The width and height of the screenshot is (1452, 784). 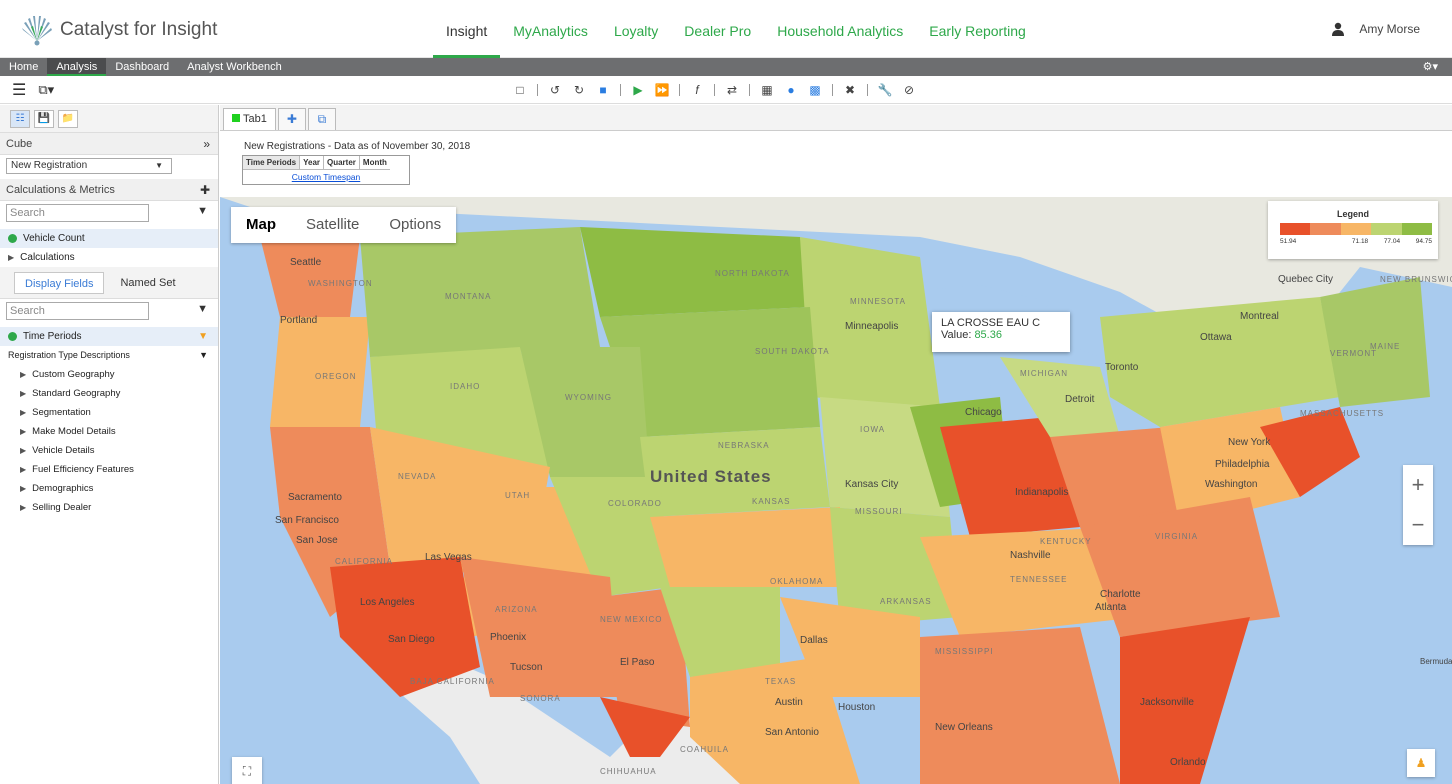 What do you see at coordinates (792, 732) in the screenshot?
I see `city-label: San Antonio` at bounding box center [792, 732].